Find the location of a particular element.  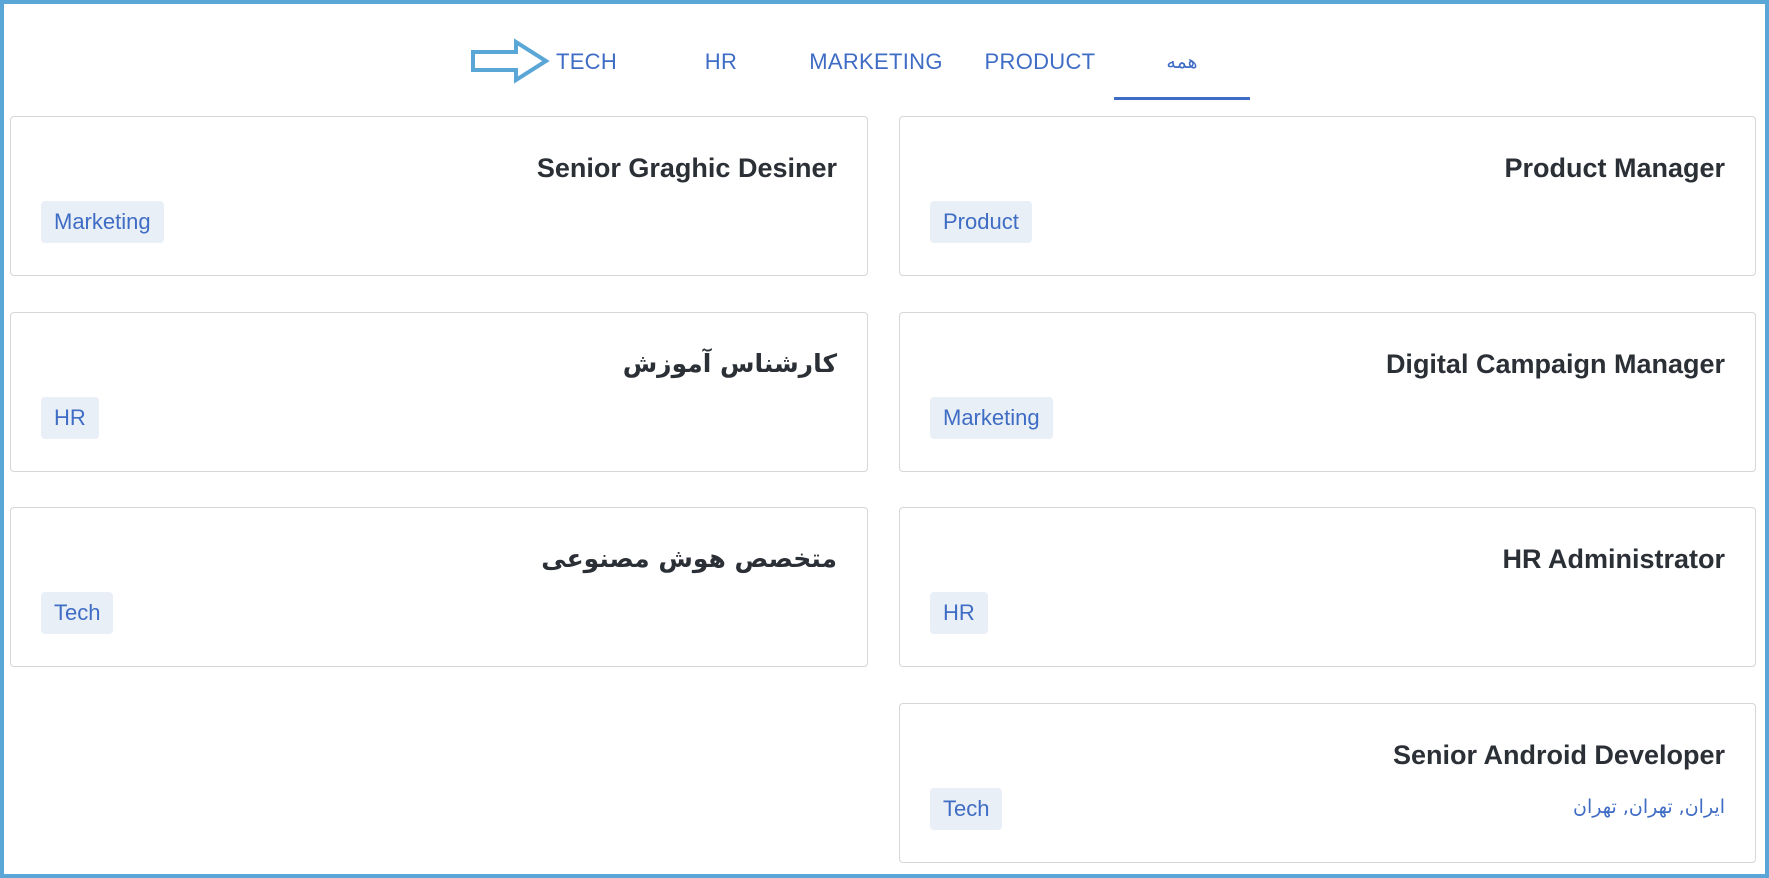

job-title: Digital Campaign Manager is located at coordinates (1555, 364).